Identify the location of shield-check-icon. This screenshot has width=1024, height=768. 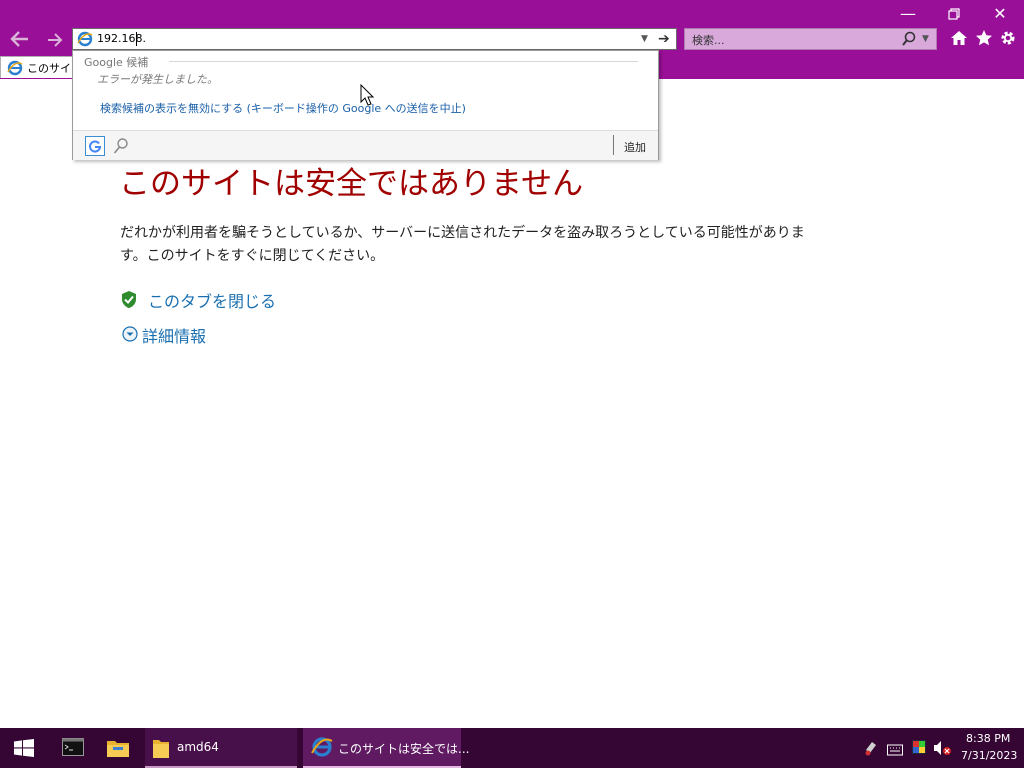
(129, 301).